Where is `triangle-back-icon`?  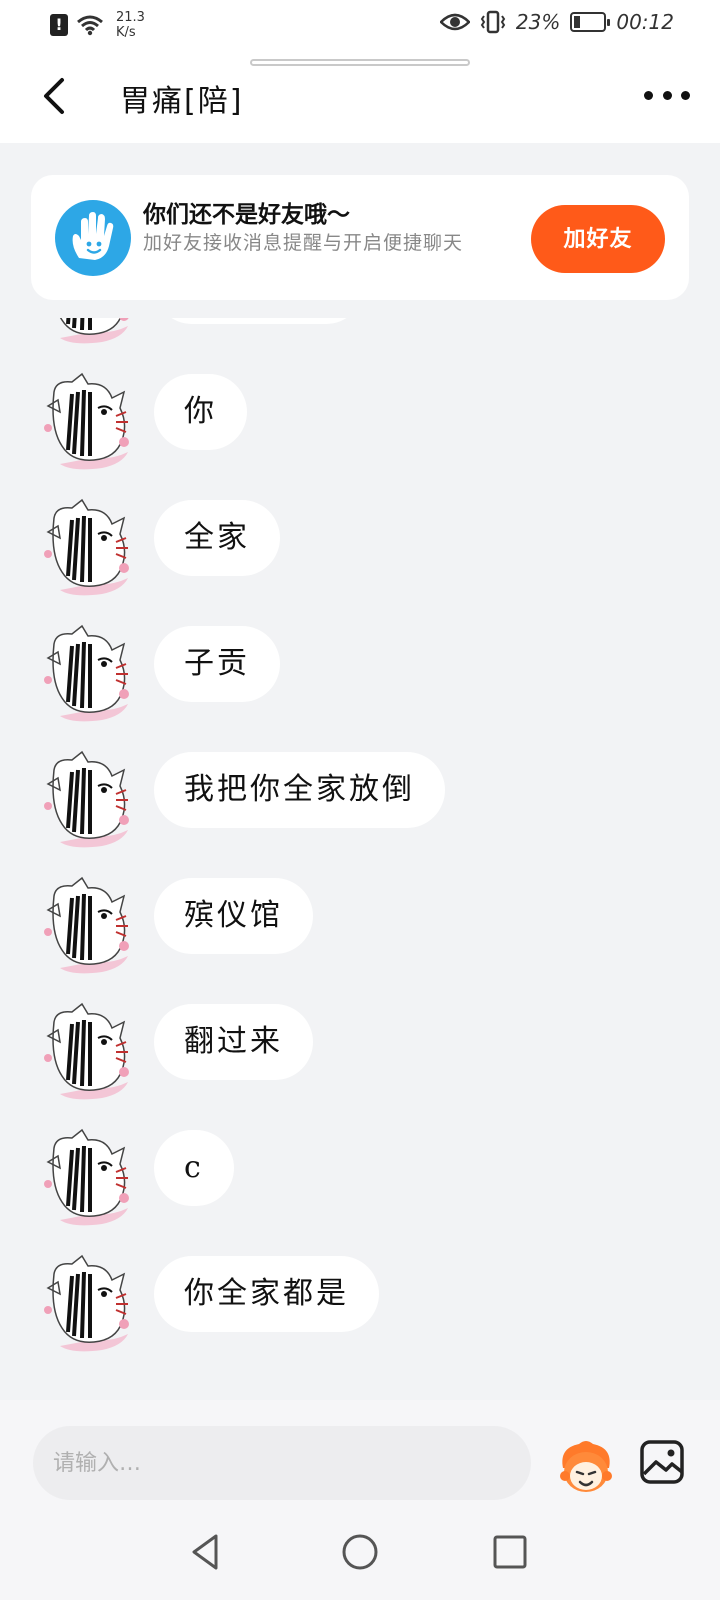 triangle-back-icon is located at coordinates (205, 1552).